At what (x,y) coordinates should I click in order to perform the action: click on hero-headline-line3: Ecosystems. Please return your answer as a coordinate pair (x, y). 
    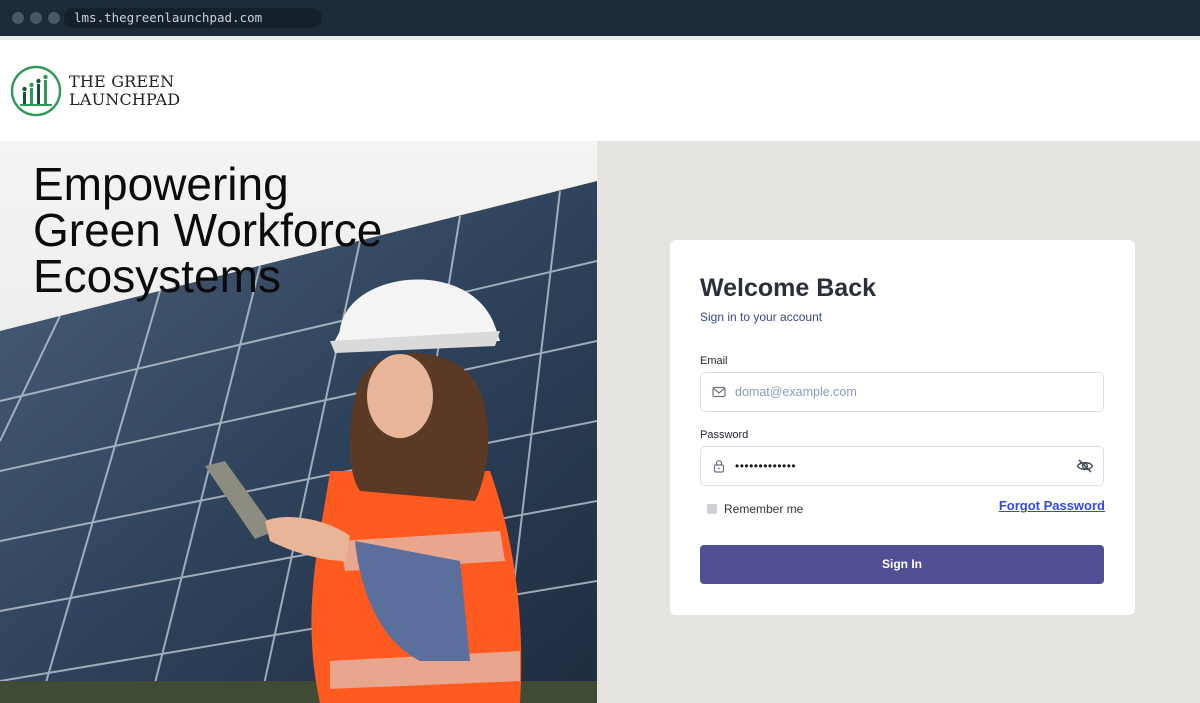
    Looking at the image, I should click on (157, 276).